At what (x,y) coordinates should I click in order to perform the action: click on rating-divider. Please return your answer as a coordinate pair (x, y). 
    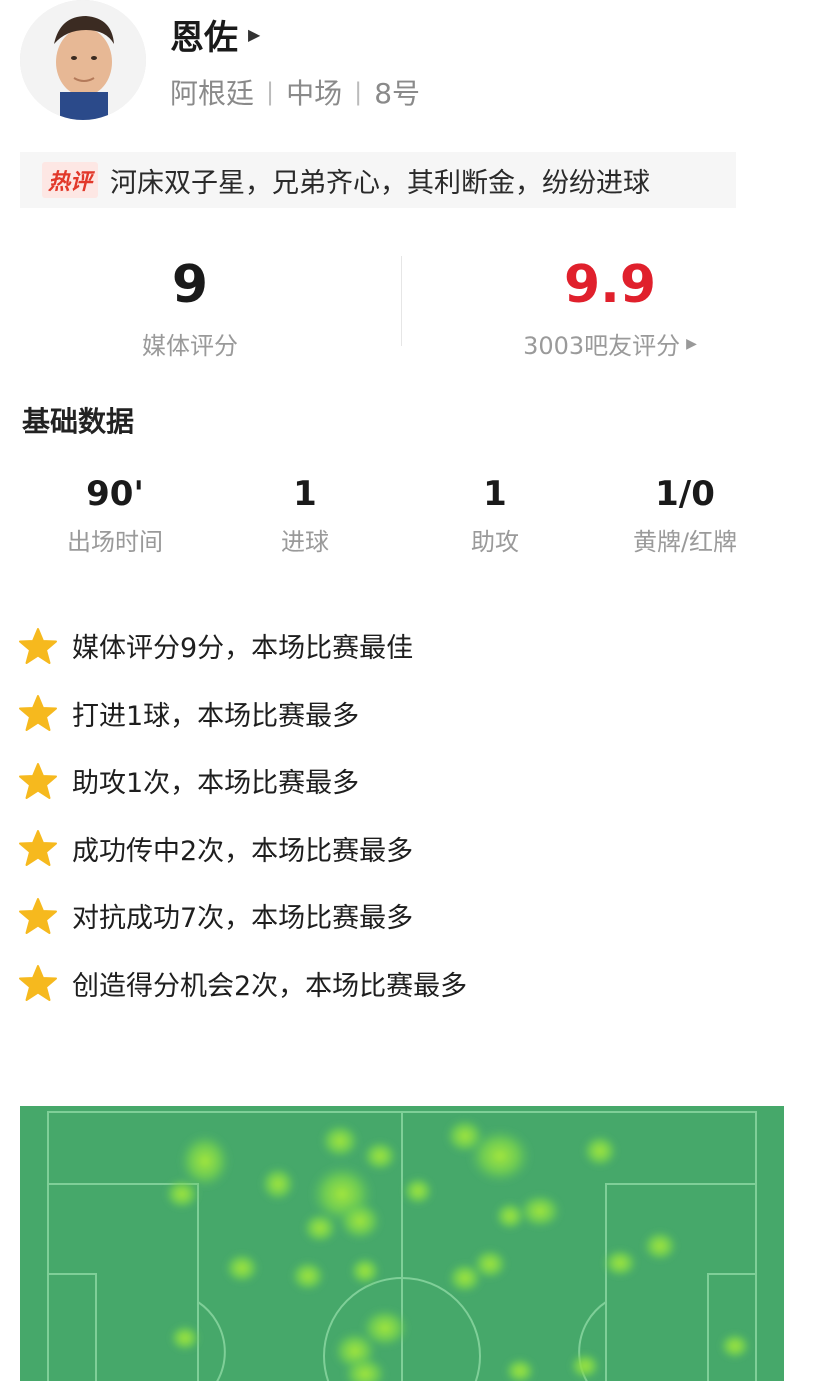
    Looking at the image, I should click on (401, 301).